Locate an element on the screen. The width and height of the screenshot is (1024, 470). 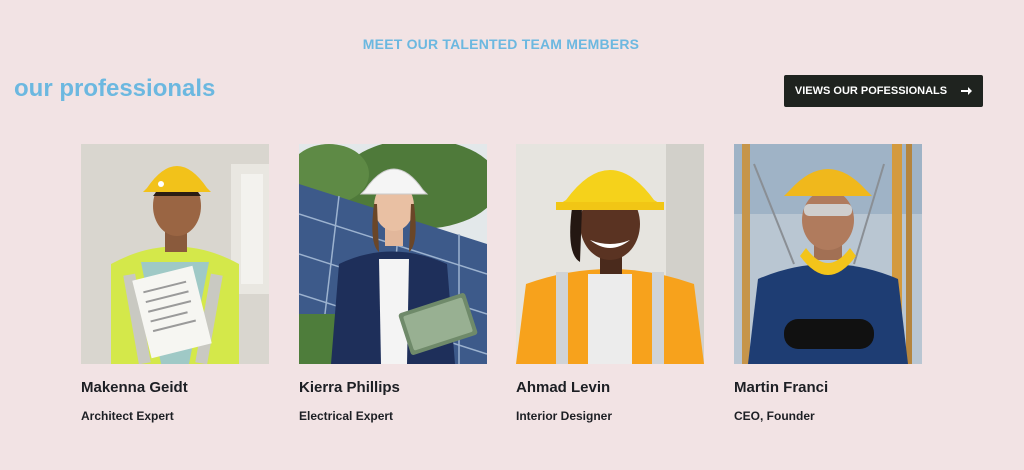
view-professionals-label: VIEWS OUR POFESSIONALS is located at coordinates (871, 91).